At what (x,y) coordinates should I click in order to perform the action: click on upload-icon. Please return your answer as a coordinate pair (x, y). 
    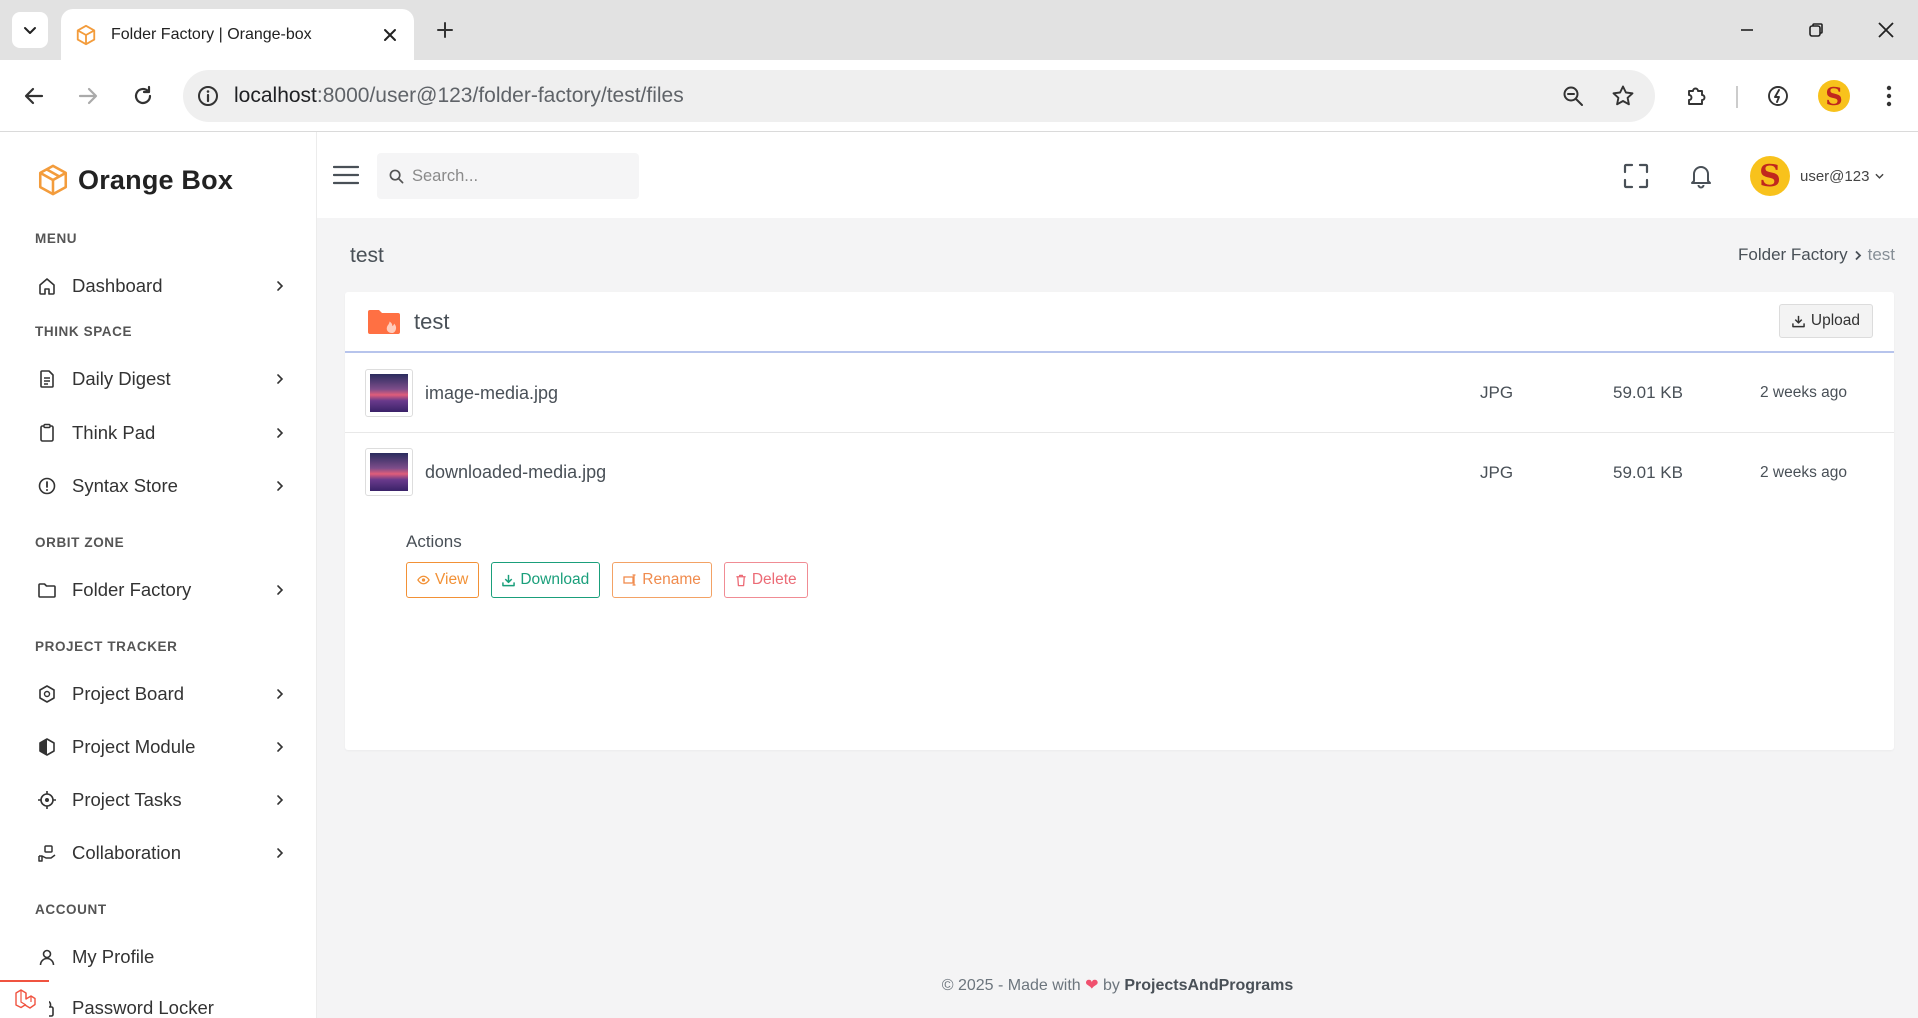
    Looking at the image, I should click on (1798, 321).